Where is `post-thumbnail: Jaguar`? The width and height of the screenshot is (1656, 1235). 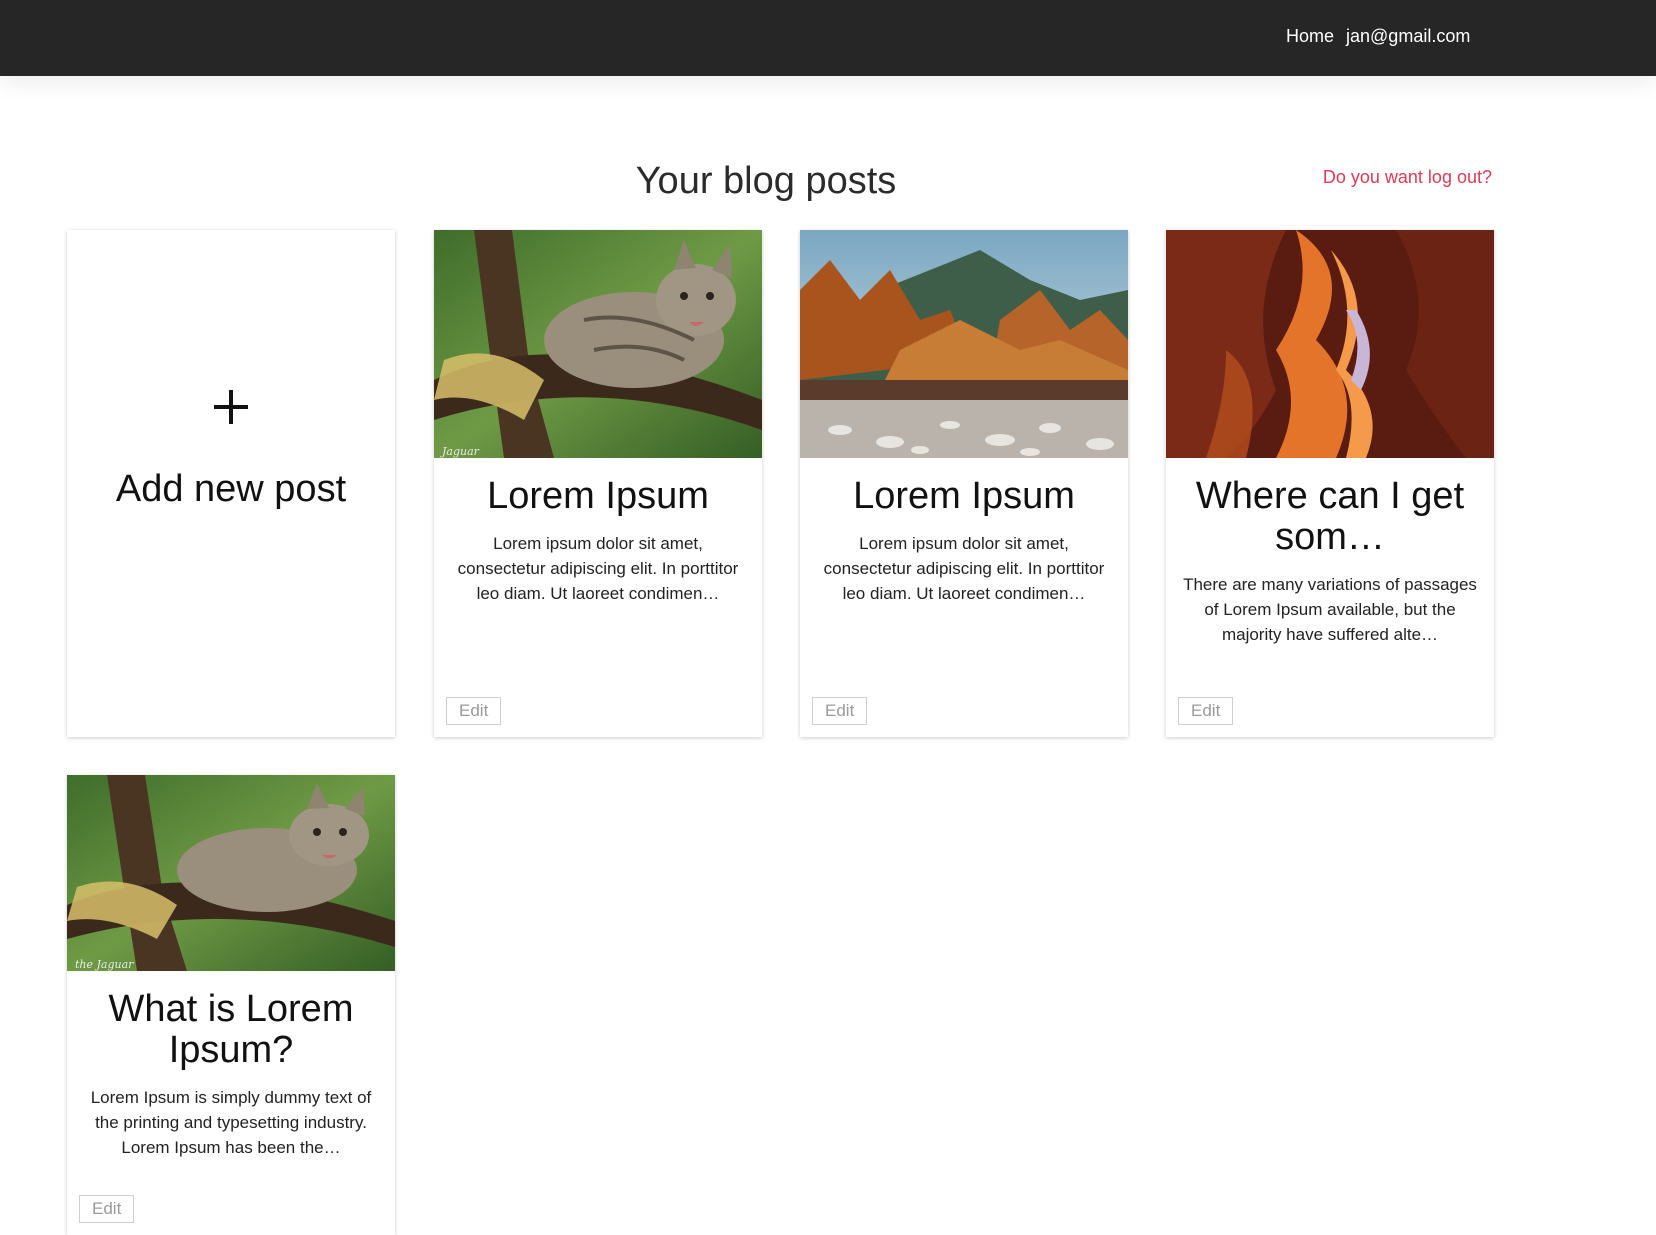
post-thumbnail: Jaguar is located at coordinates (598, 344).